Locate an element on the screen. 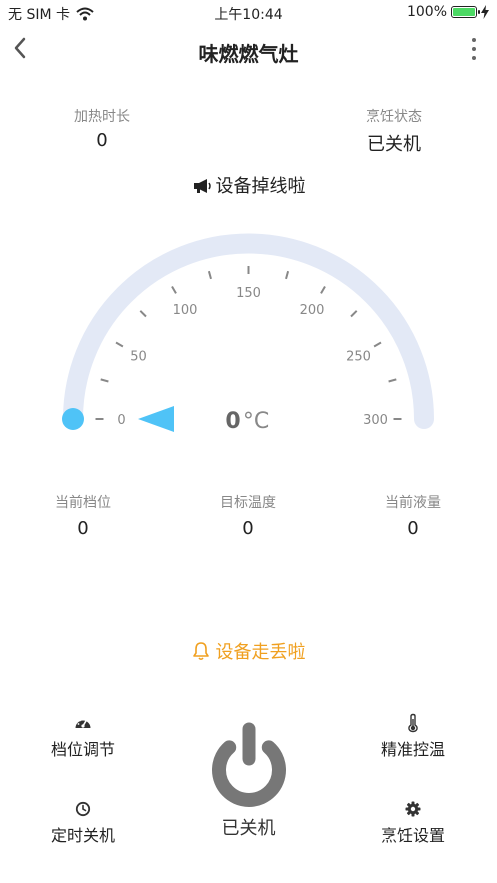  gauge-value: 0 is located at coordinates (232, 421).